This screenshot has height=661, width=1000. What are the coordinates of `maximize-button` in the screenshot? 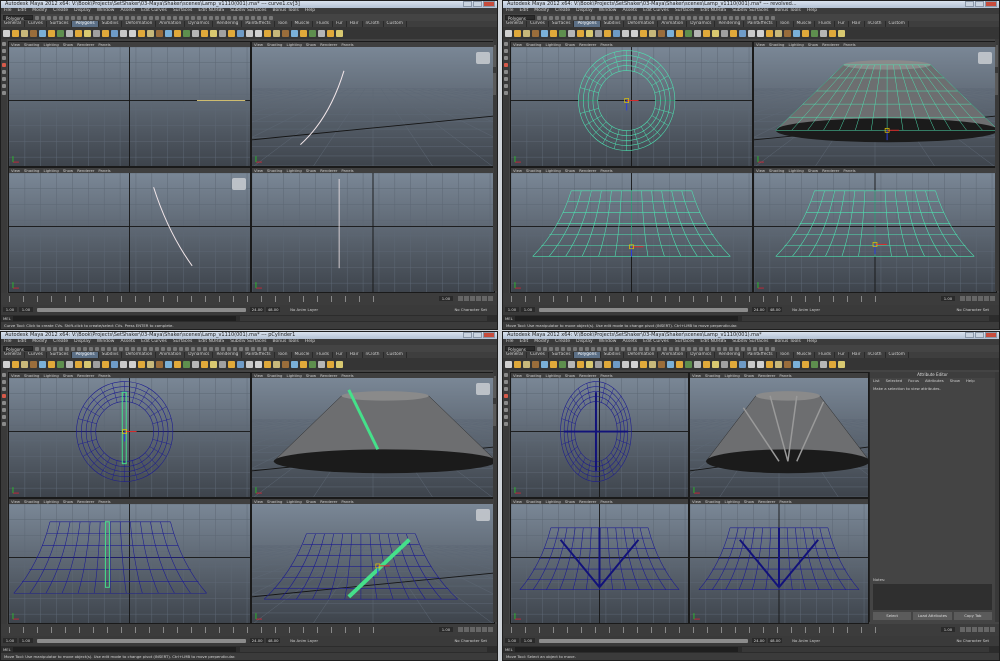 It's located at (979, 4).